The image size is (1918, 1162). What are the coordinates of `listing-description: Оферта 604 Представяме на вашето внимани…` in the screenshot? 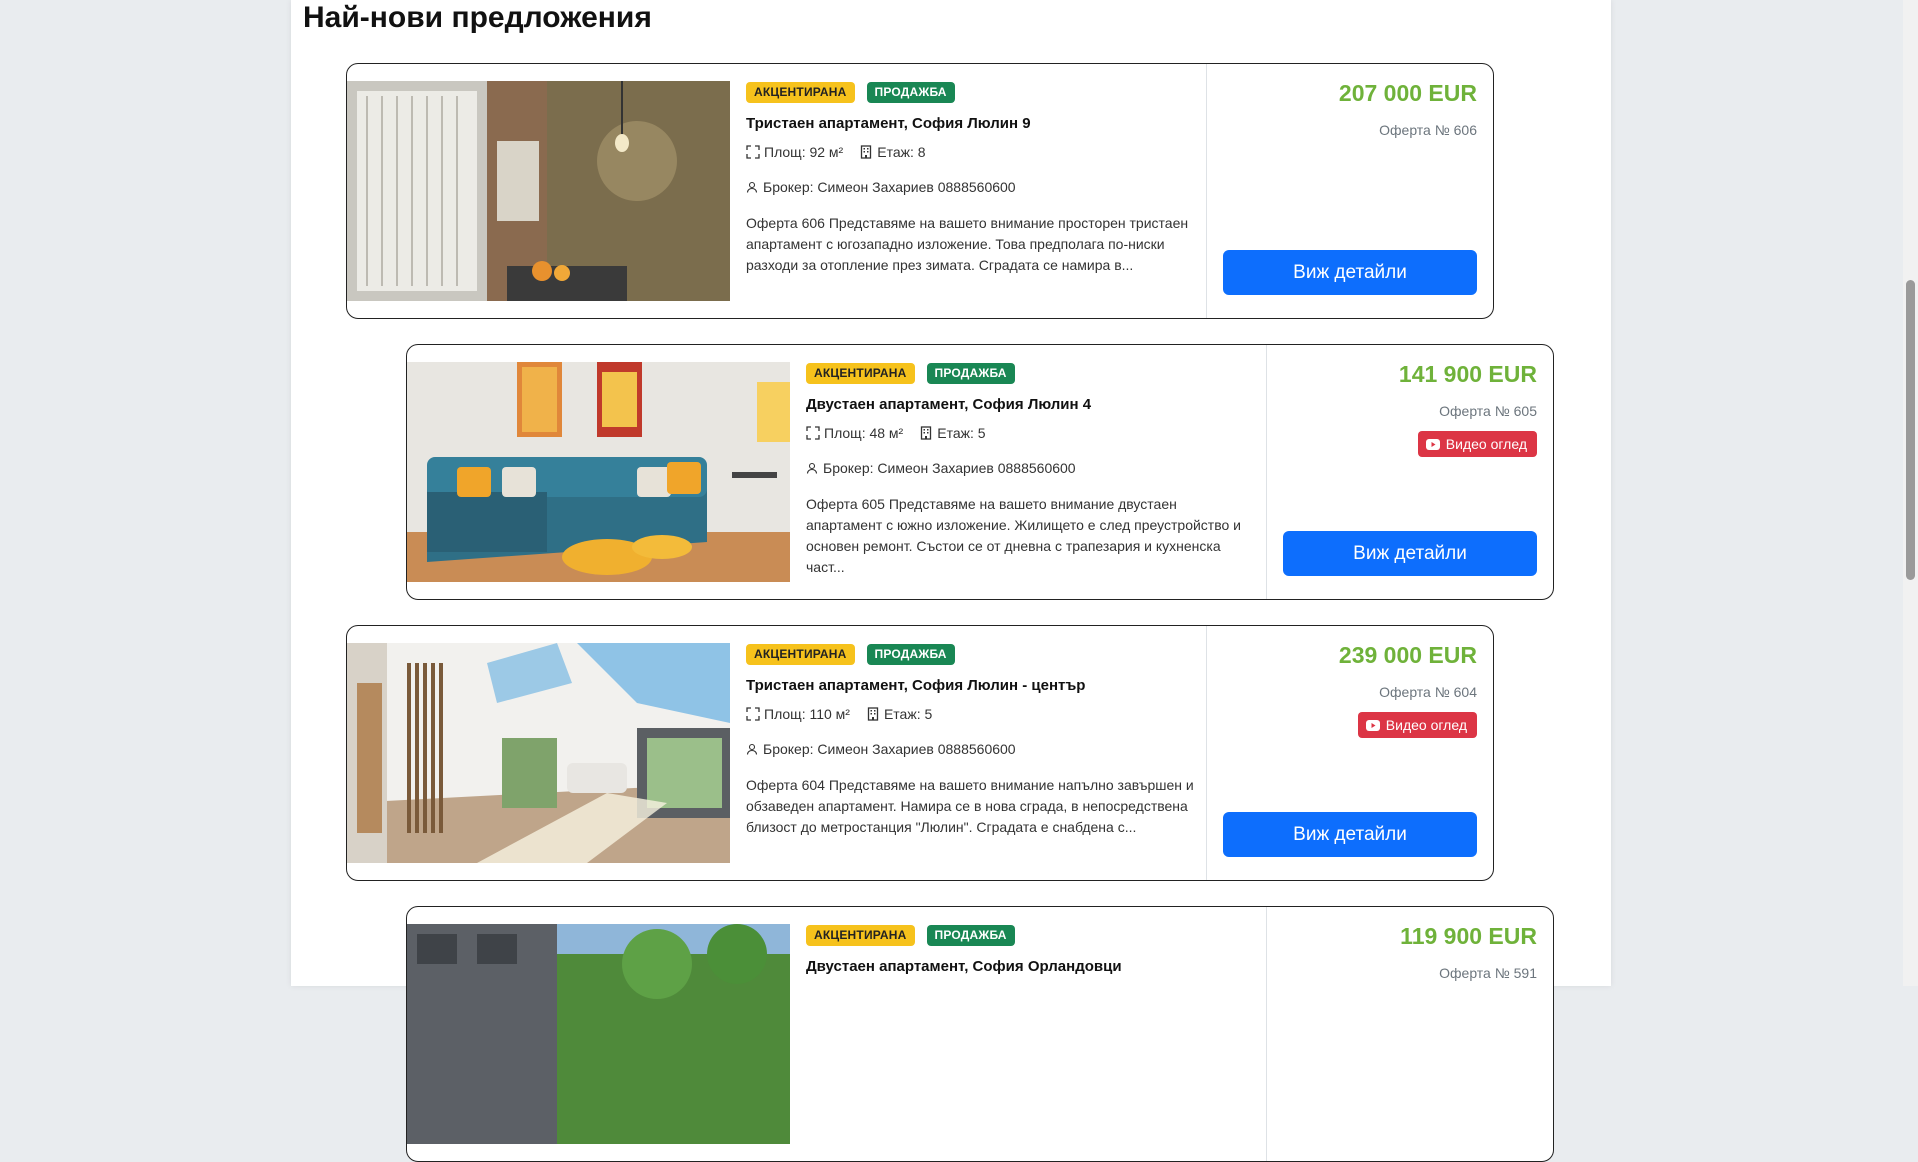 It's located at (970, 806).